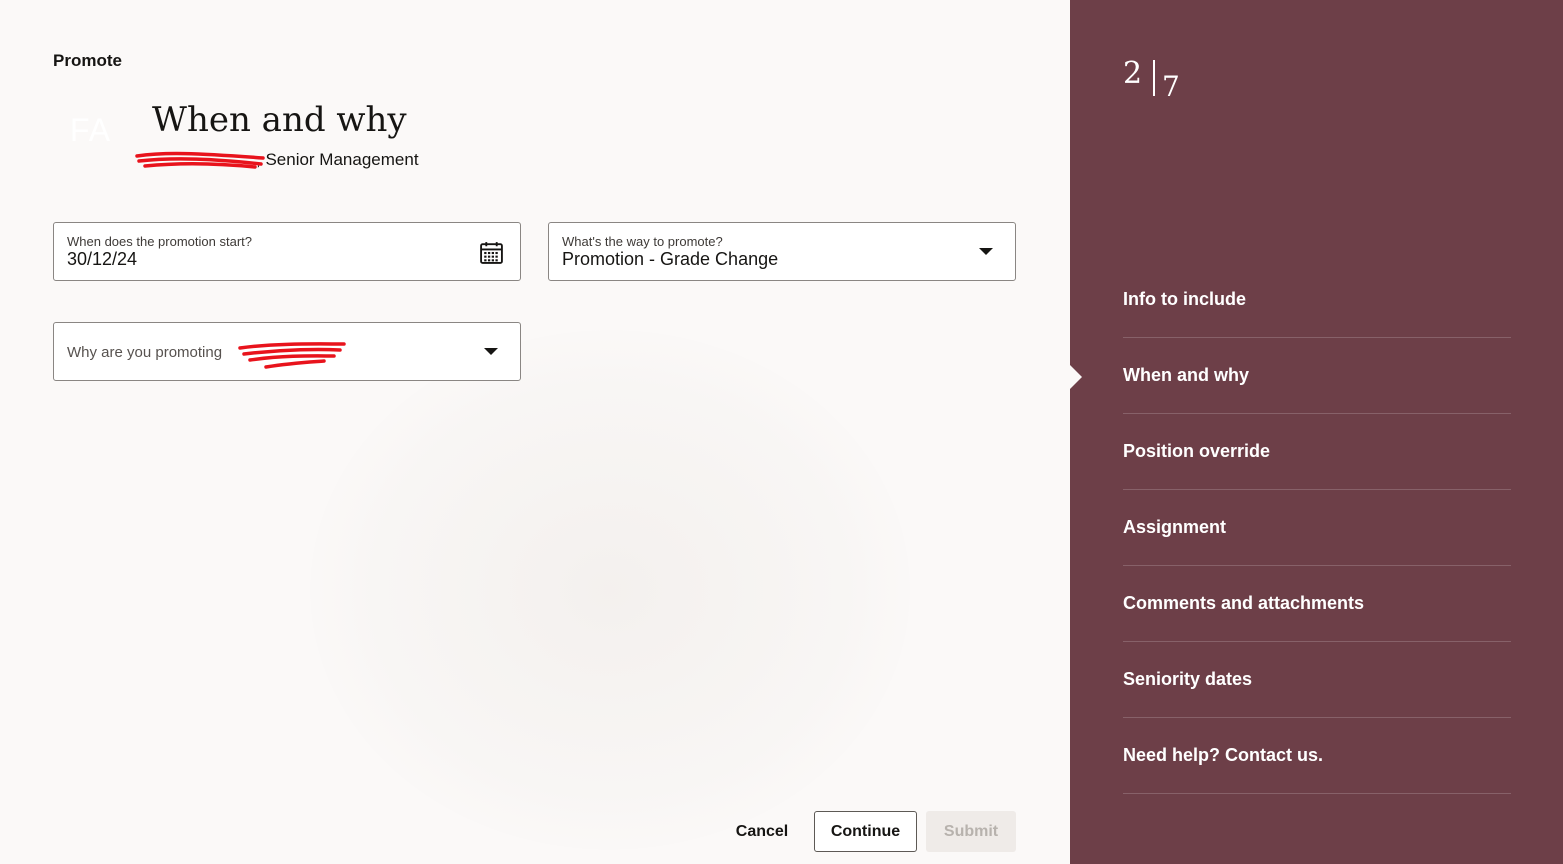 Image resolution: width=1563 pixels, height=864 pixels. I want to click on step-label: When and why, so click(1186, 374).